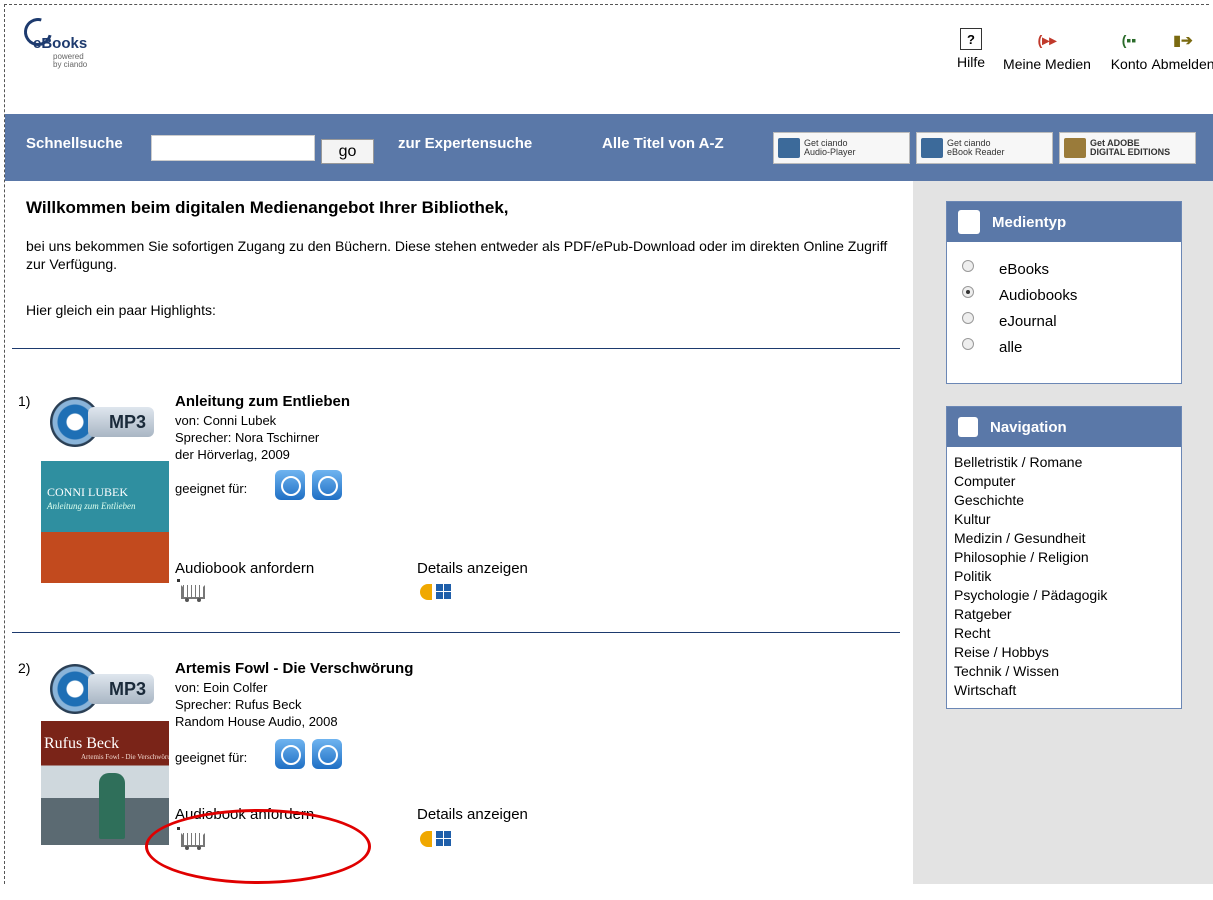 The image size is (1213, 900). Describe the element at coordinates (74, 143) in the screenshot. I see `quick-search-label: Schnellsuche` at that location.